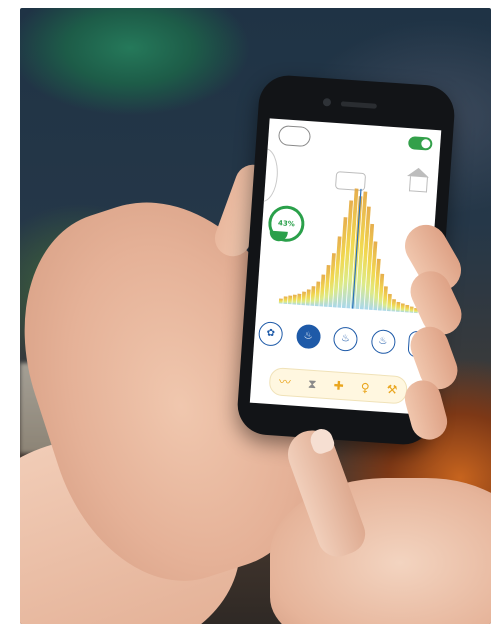 The image size is (499, 634). I want to click on flame-glyph: ♨, so click(308, 336).